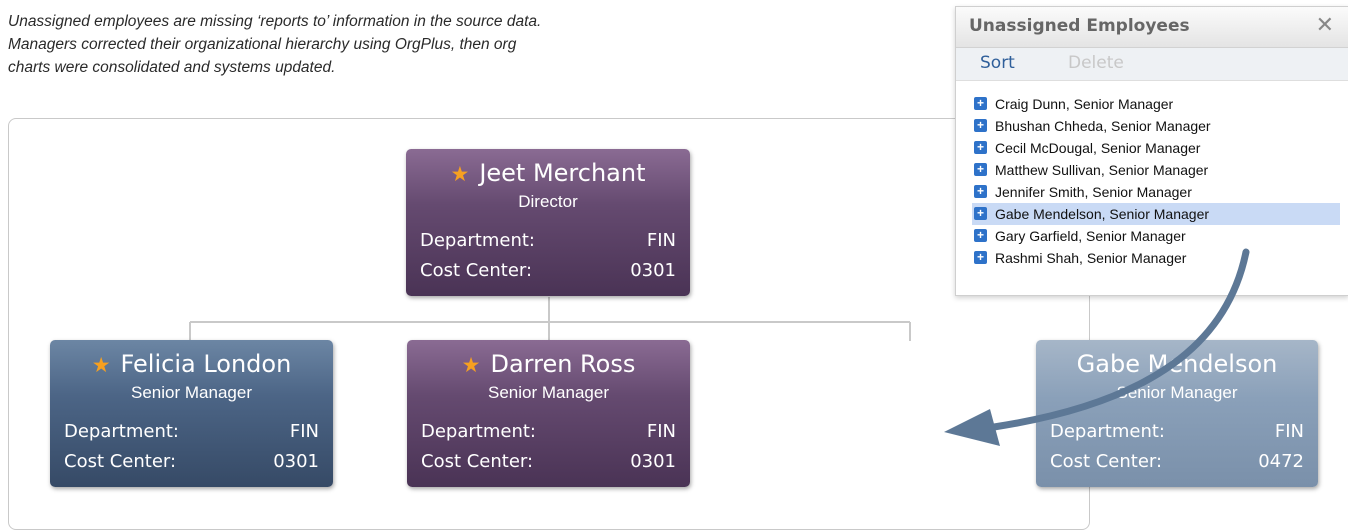 The height and width of the screenshot is (530, 1348). I want to click on list-item: + Rashmi Shah, Senior Manager, so click(1156, 258).